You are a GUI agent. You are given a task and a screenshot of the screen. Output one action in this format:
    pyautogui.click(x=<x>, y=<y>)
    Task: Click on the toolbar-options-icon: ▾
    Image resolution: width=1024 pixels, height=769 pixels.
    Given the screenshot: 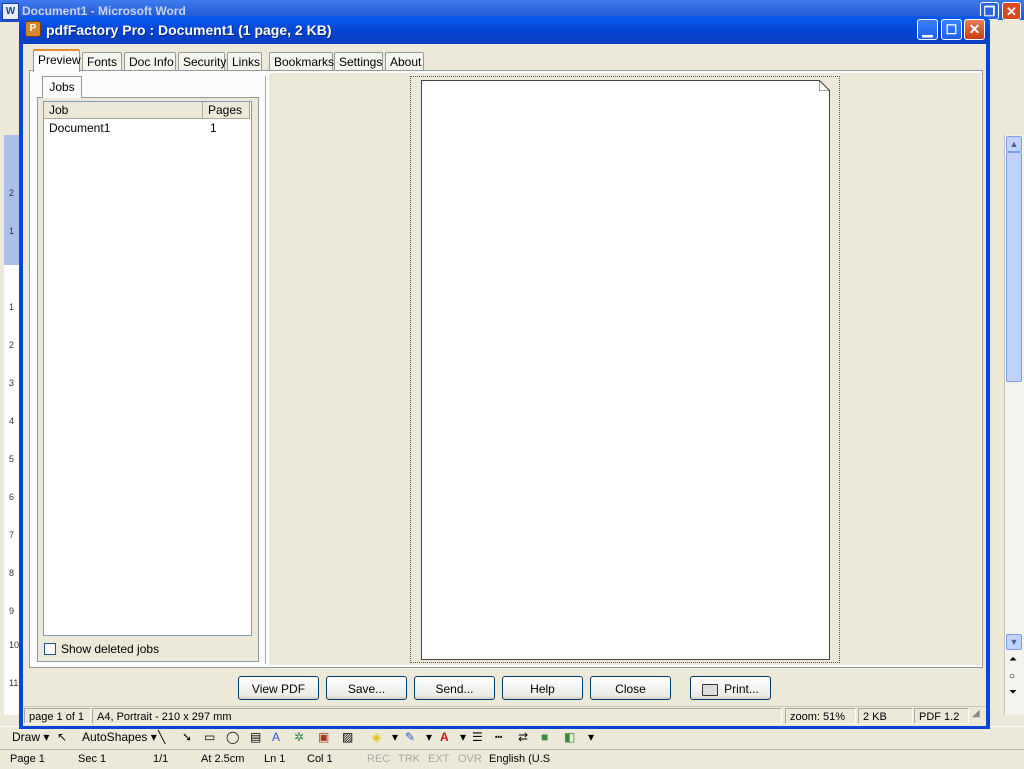 What is the action you would take?
    pyautogui.click(x=591, y=737)
    